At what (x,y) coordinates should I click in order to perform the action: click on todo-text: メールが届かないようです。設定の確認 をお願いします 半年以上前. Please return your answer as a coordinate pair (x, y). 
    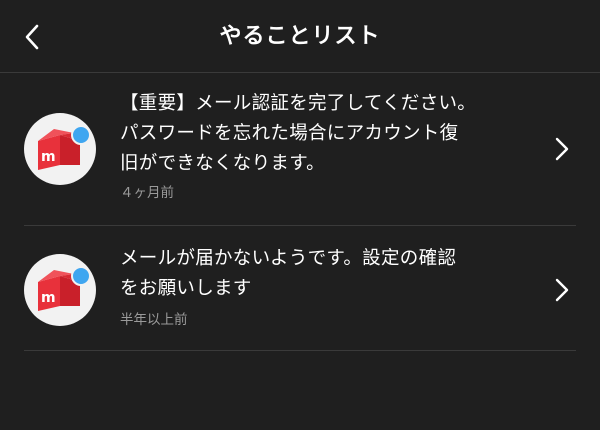
    Looking at the image, I should click on (325, 287).